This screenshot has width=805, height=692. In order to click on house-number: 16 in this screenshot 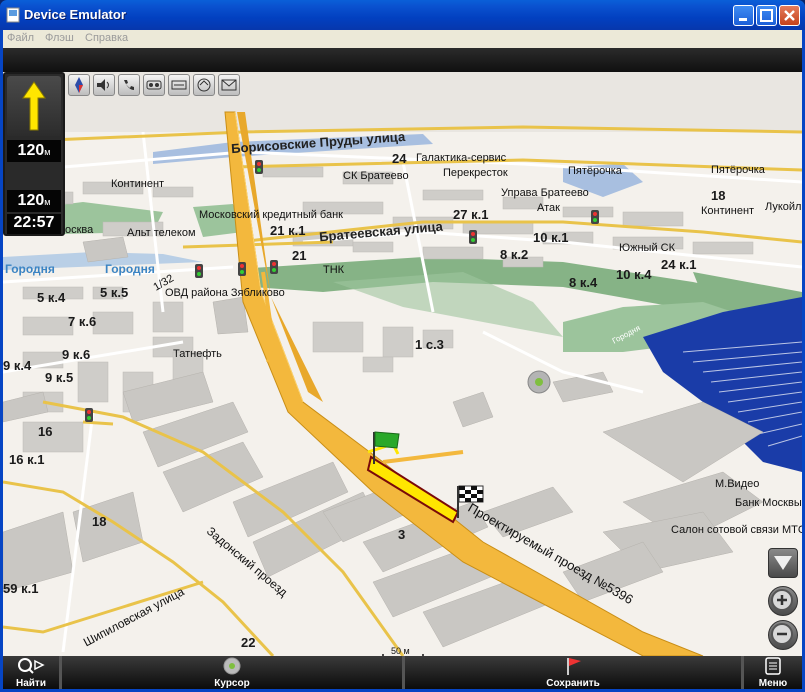, I will do `click(45, 431)`.